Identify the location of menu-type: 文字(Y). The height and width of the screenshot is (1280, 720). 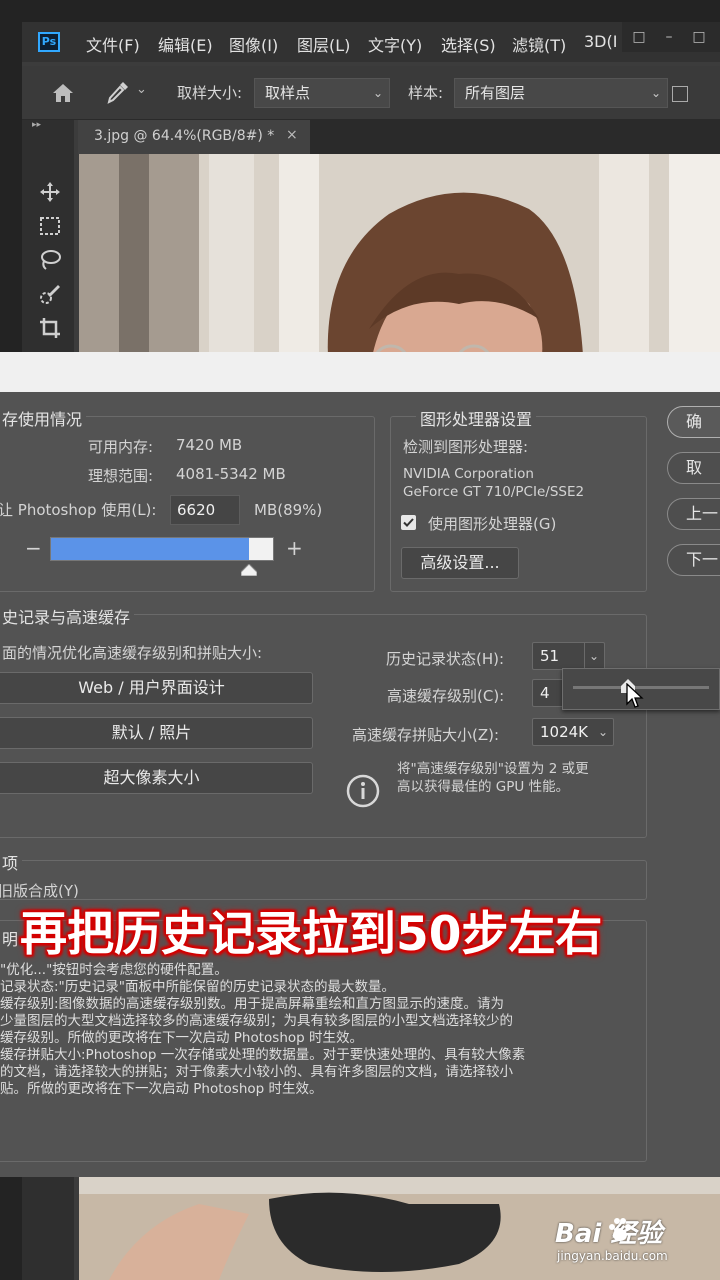
(395, 44).